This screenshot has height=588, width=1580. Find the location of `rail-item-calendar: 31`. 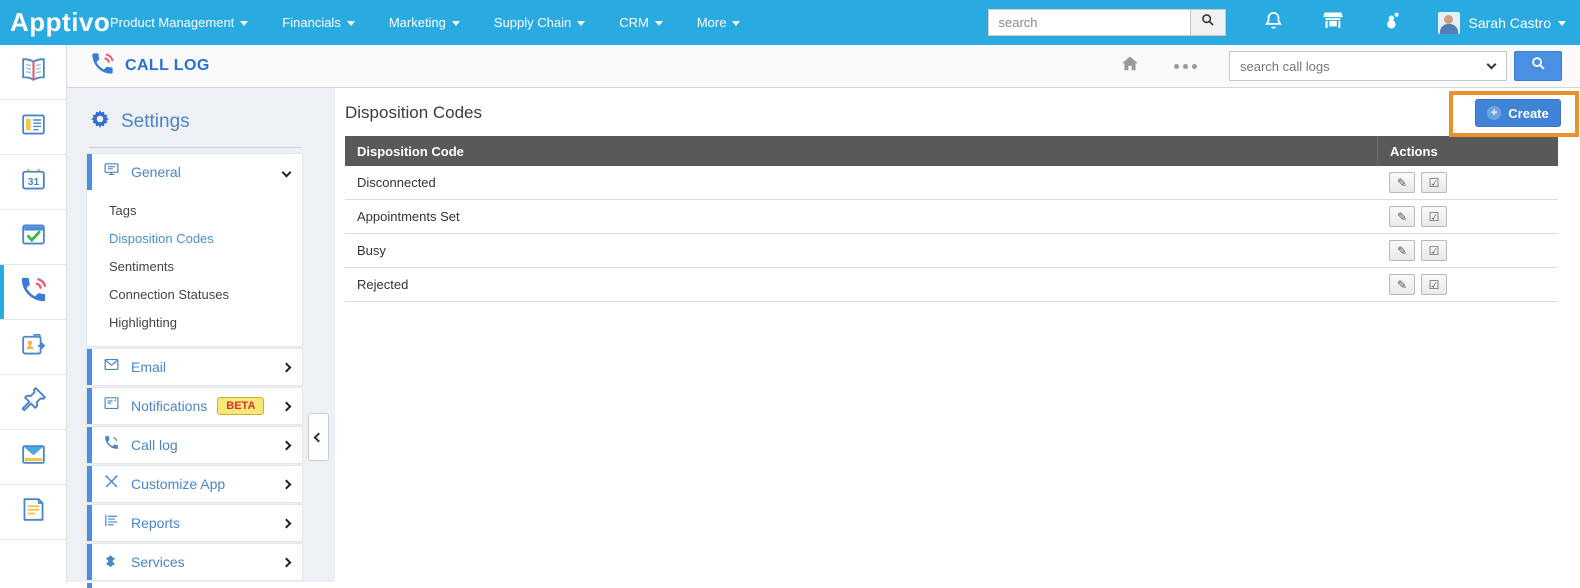

rail-item-calendar: 31 is located at coordinates (33, 182).